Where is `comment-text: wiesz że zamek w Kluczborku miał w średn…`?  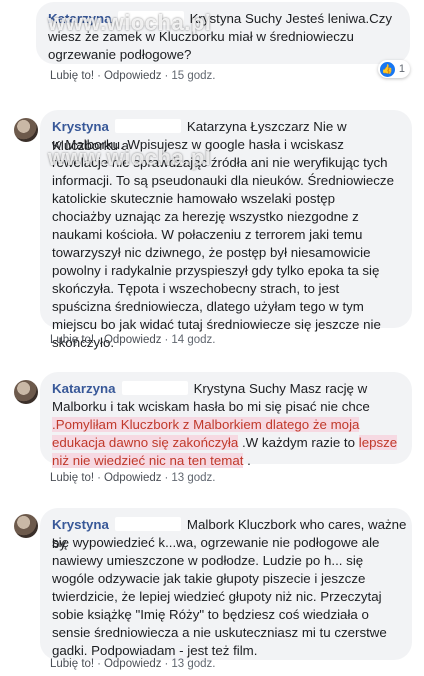
comment-text: wiesz że zamek w Kluczborku miał w średn… is located at coordinates (201, 36).